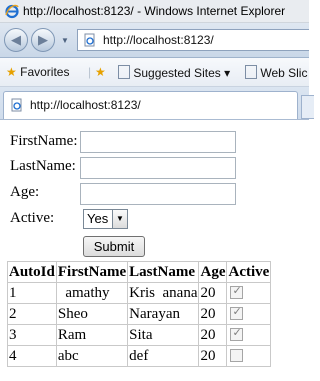 This screenshot has width=320, height=381. I want to click on web-slice-label: Web Slic, so click(284, 73).